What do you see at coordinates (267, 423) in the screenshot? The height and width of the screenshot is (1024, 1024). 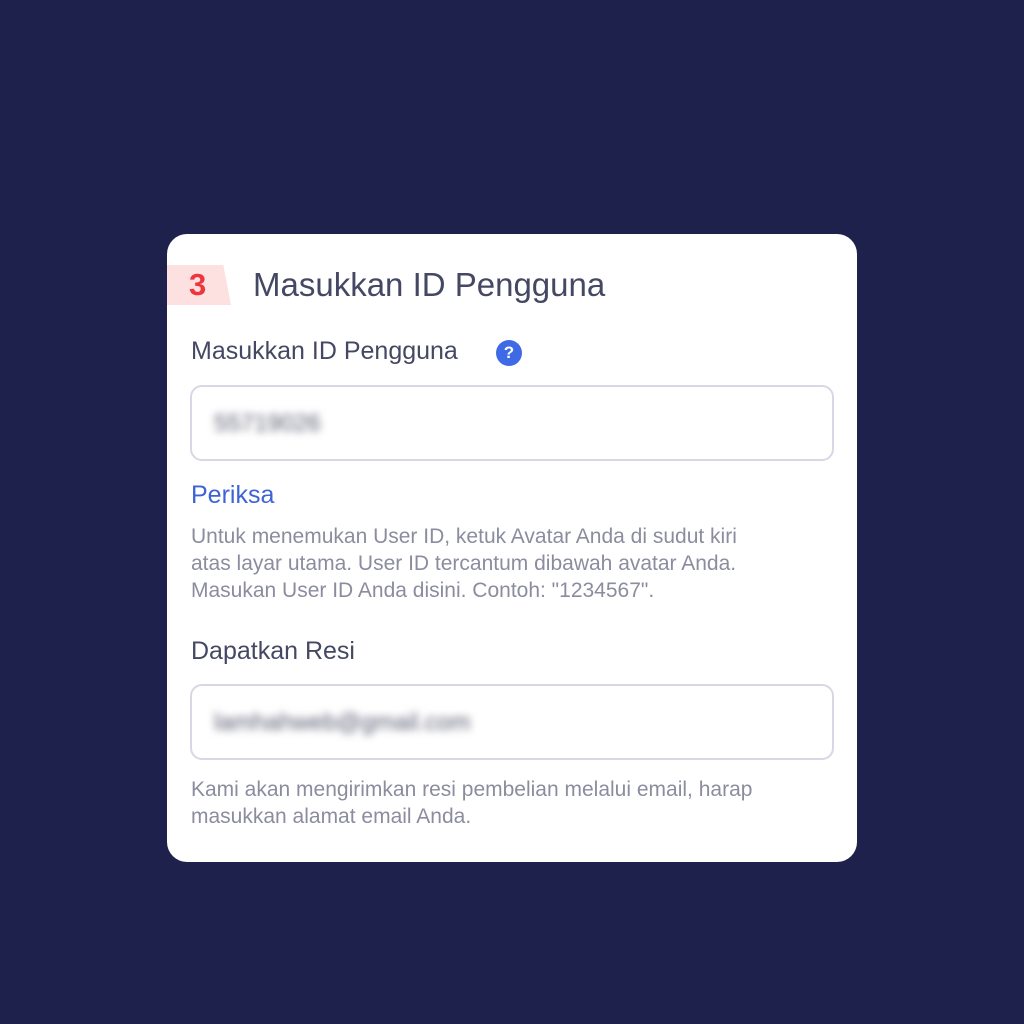 I see `user-id-value: 55719026` at bounding box center [267, 423].